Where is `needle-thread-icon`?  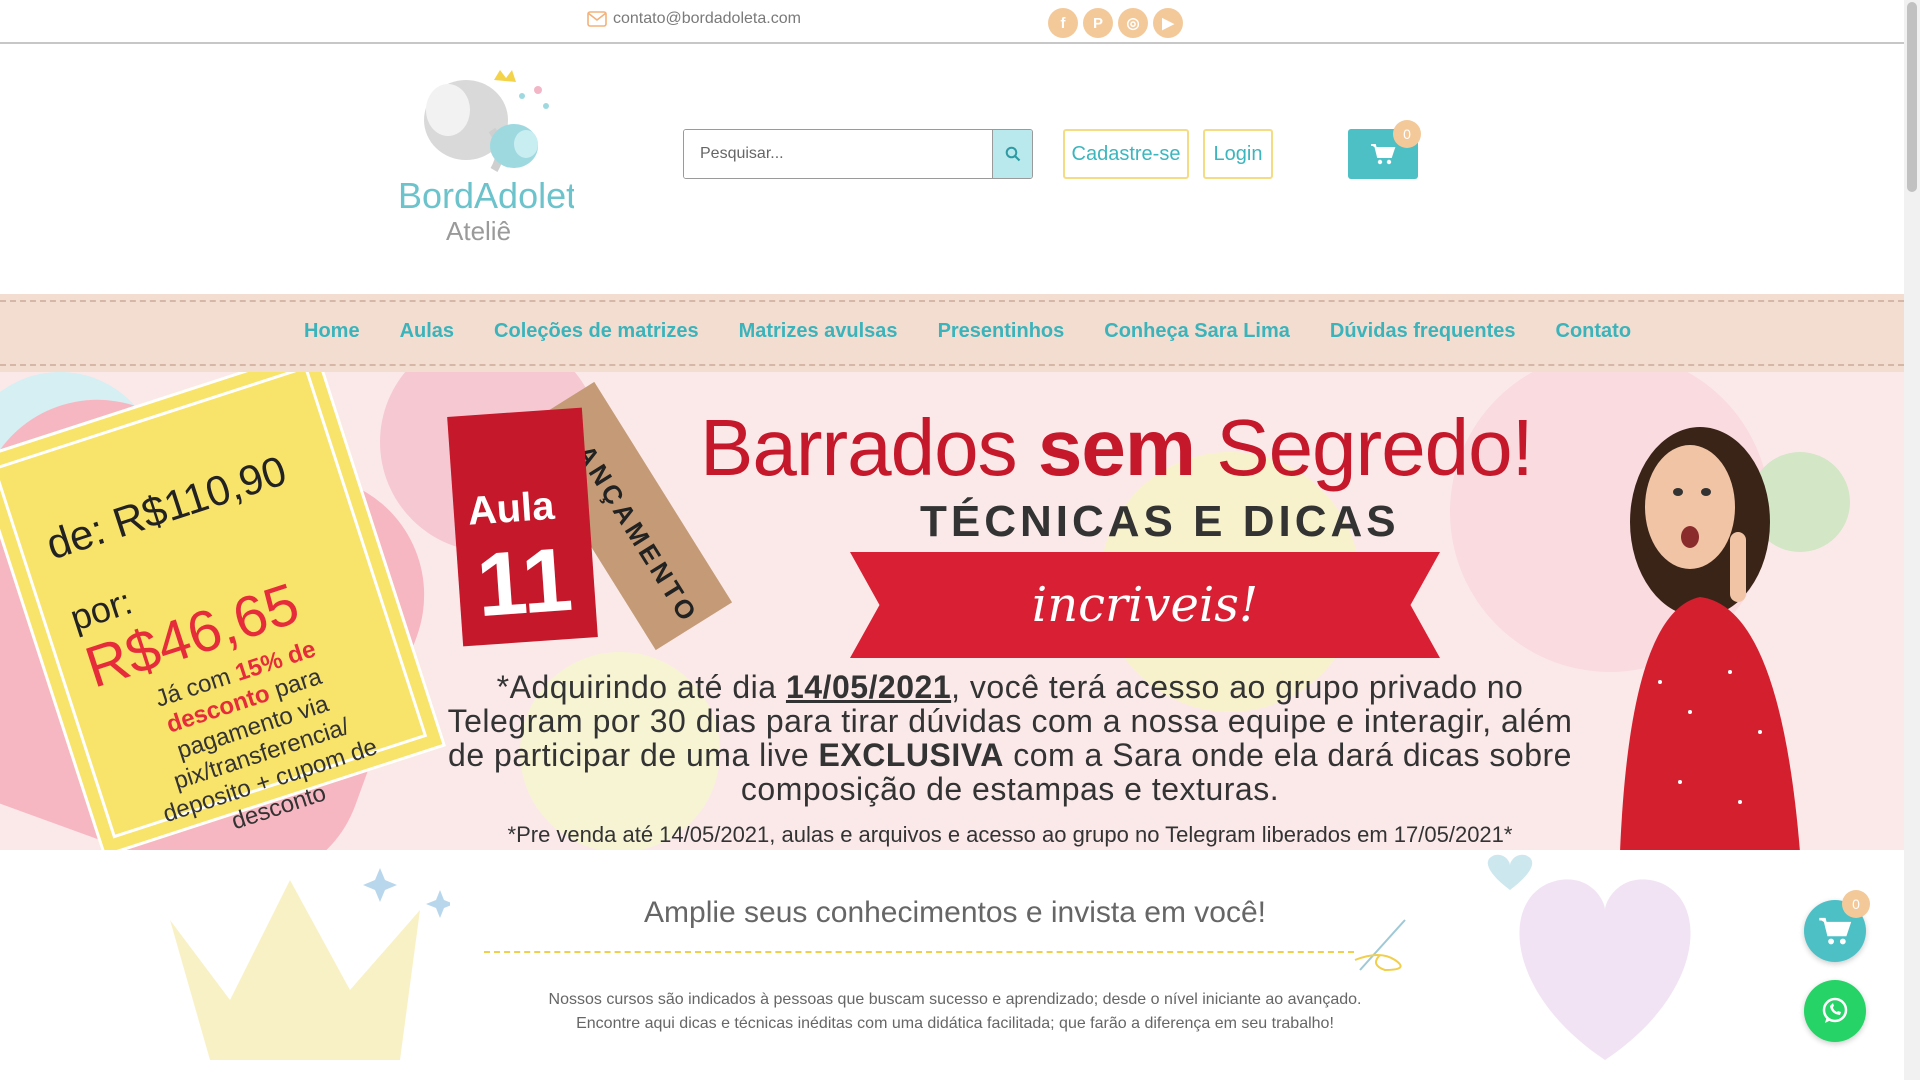 needle-thread-icon is located at coordinates (1380, 945).